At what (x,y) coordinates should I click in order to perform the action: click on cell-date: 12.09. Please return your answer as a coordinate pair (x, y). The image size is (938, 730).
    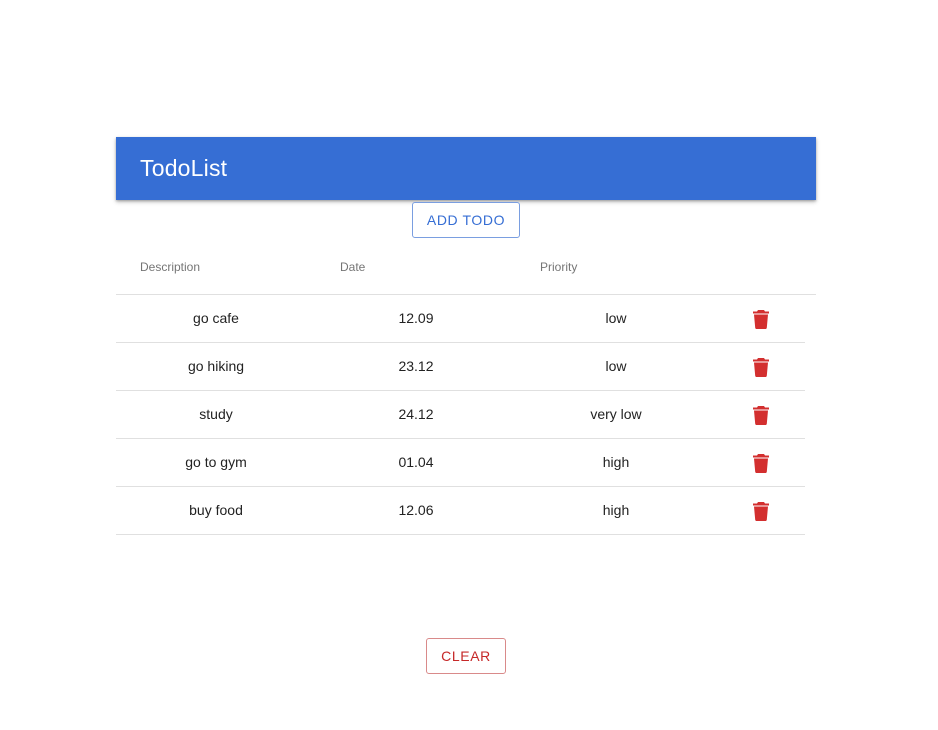
    Looking at the image, I should click on (416, 318).